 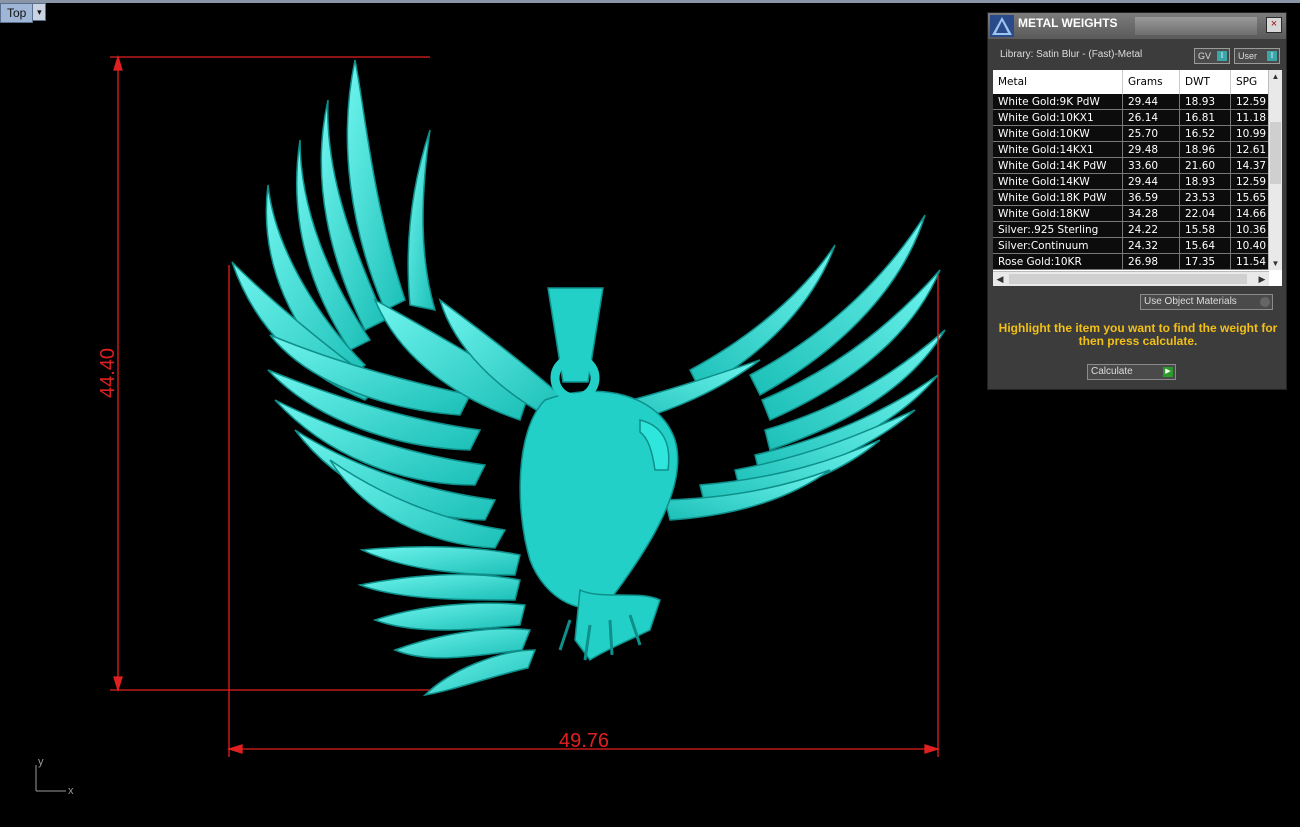 I want to click on table-row: White Gold:14KW 29.44 18.93 12.59, so click(x=1137, y=181).